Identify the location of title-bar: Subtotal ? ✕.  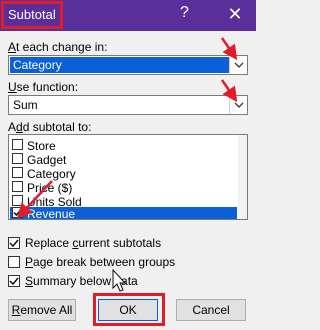
(128, 15).